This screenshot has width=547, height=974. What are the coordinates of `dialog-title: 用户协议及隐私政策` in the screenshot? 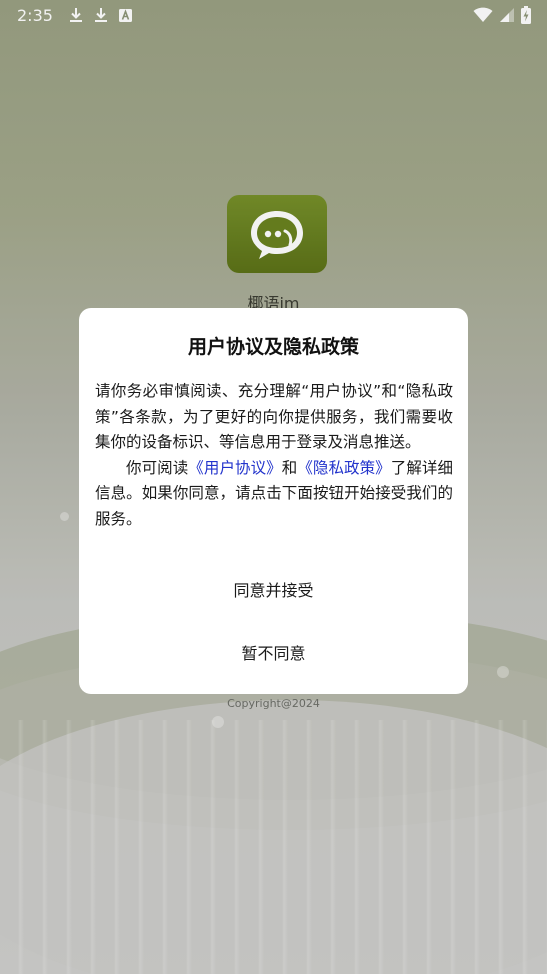 It's located at (273, 347).